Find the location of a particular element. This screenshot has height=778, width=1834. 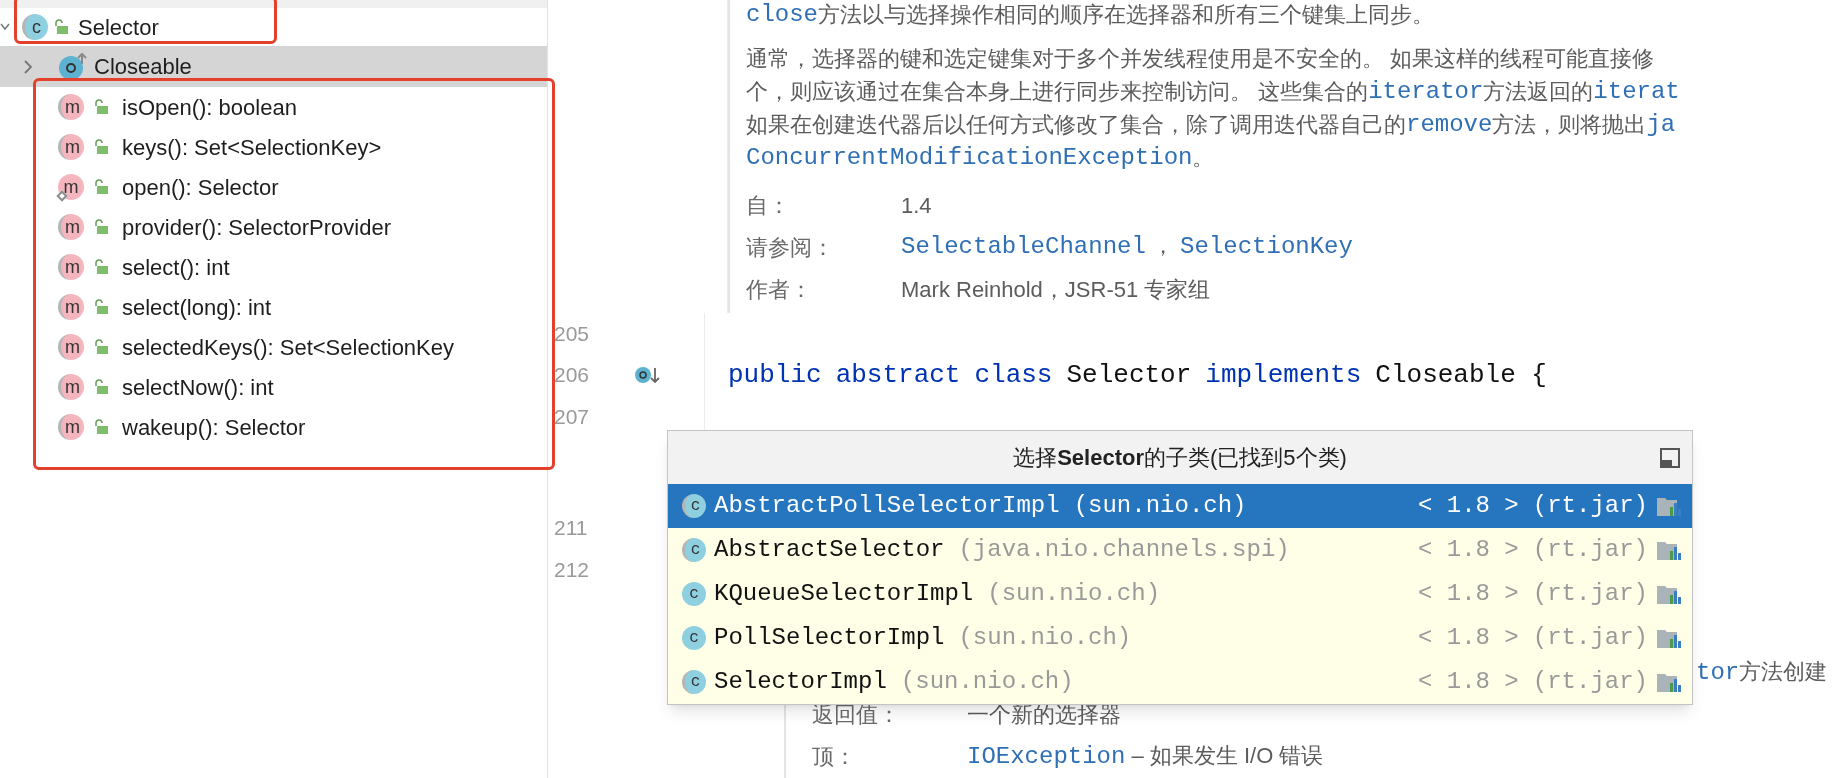

doc-field-value: IOException – 如果发生 I/O 错误 is located at coordinates (1145, 757).